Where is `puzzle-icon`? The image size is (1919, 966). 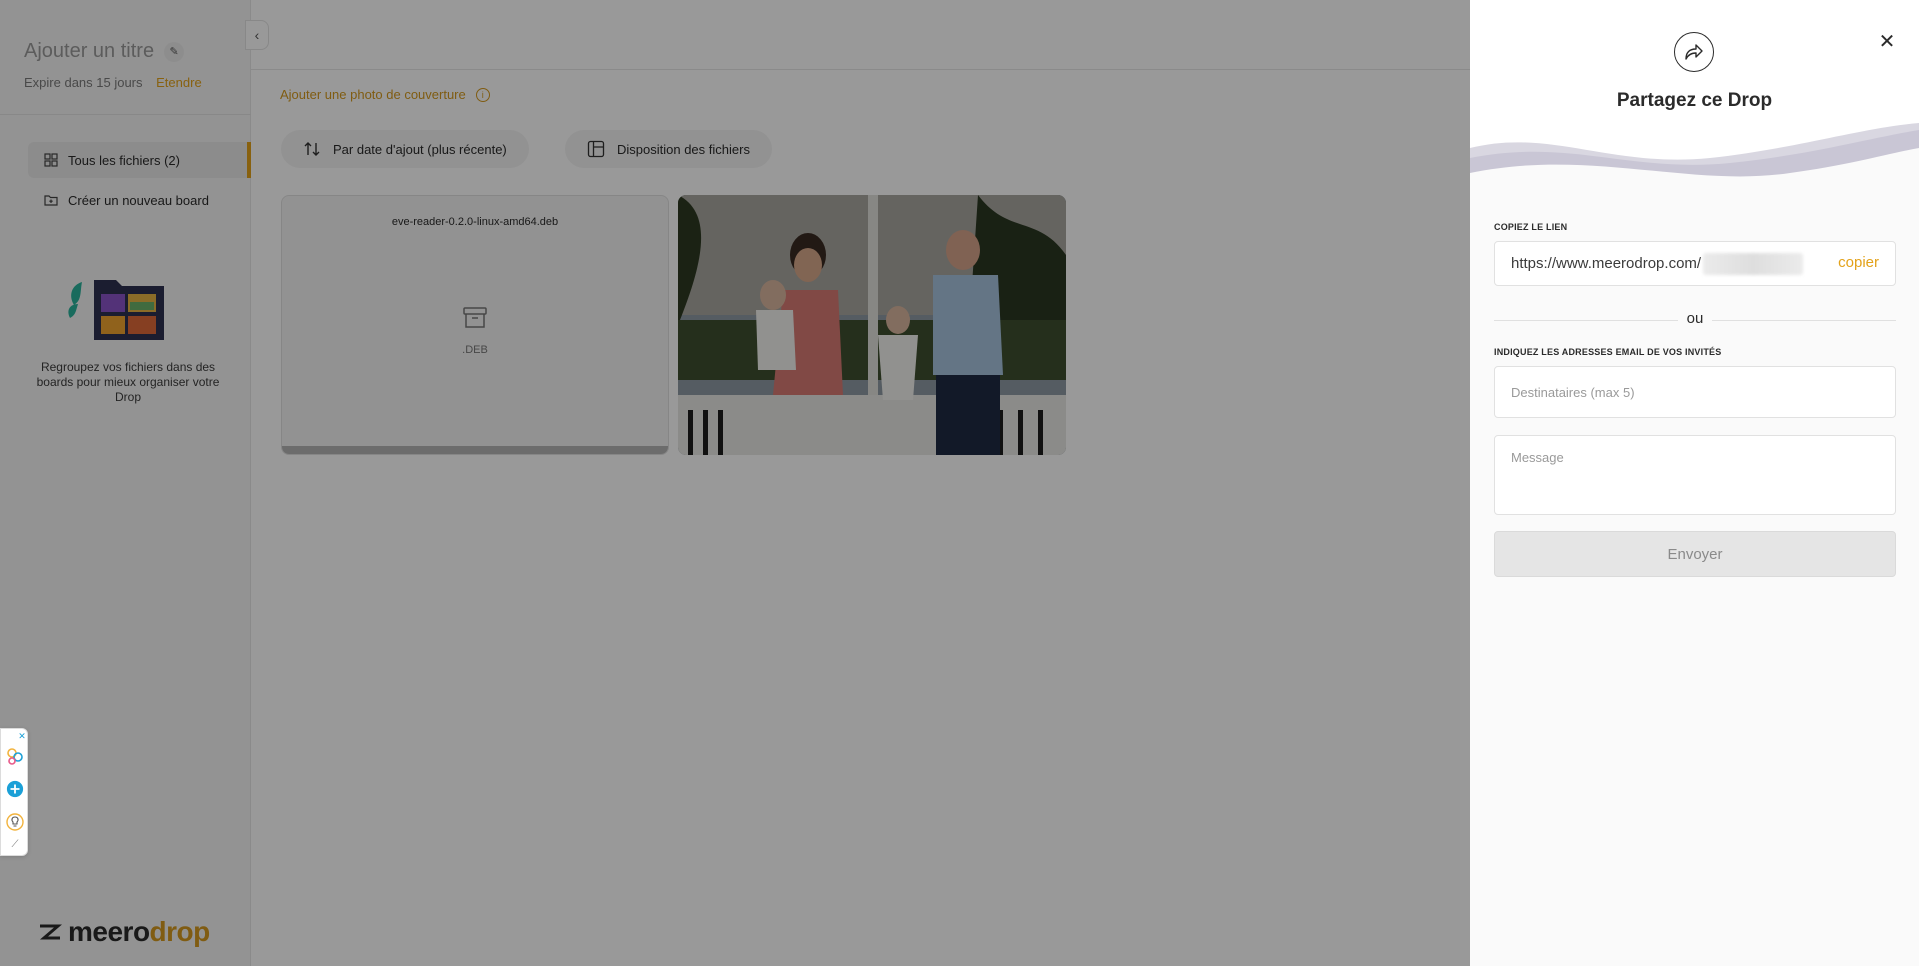
puzzle-icon is located at coordinates (15, 756).